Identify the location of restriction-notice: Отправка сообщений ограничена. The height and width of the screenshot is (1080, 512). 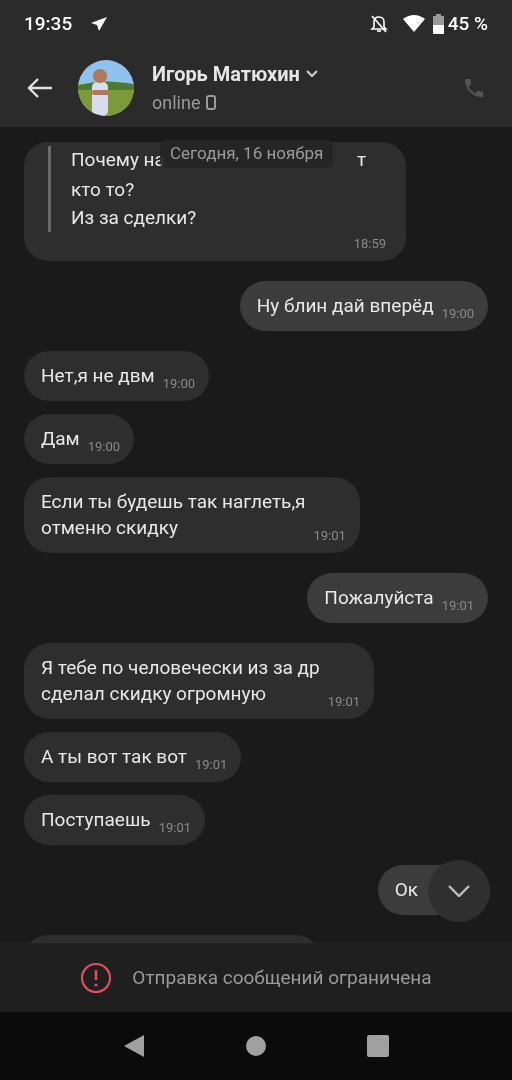
(282, 977).